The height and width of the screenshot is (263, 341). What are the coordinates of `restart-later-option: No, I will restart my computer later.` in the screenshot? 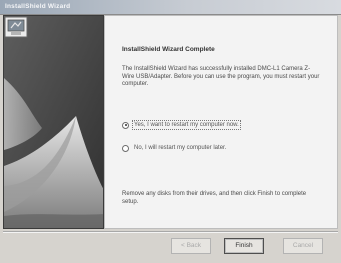 It's located at (222, 148).